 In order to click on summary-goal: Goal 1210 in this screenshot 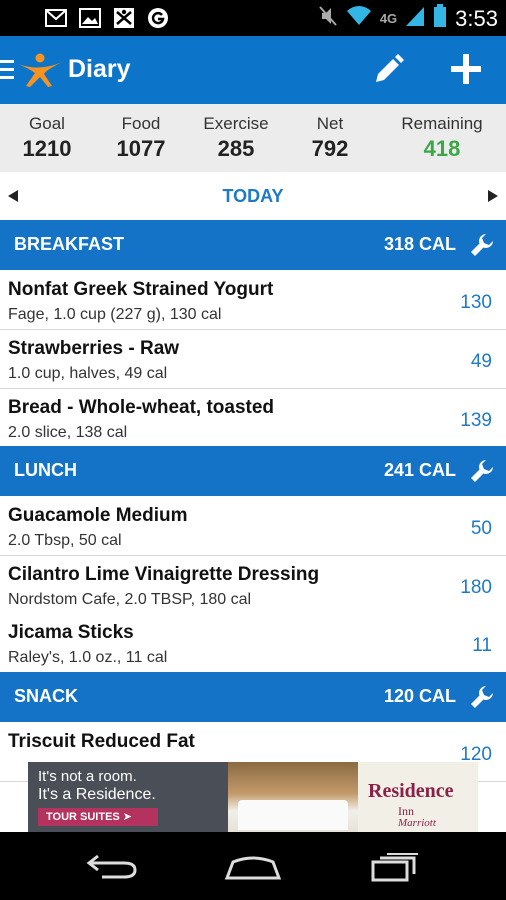, I will do `click(47, 138)`.